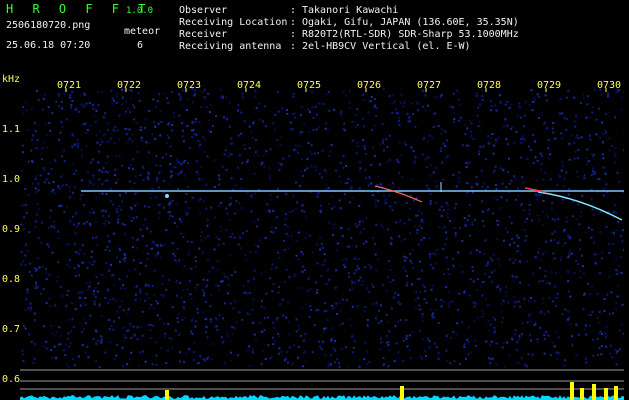 The image size is (629, 400). Describe the element at coordinates (11, 379) in the screenshot. I see `freq-tick-label: 0.6` at that location.